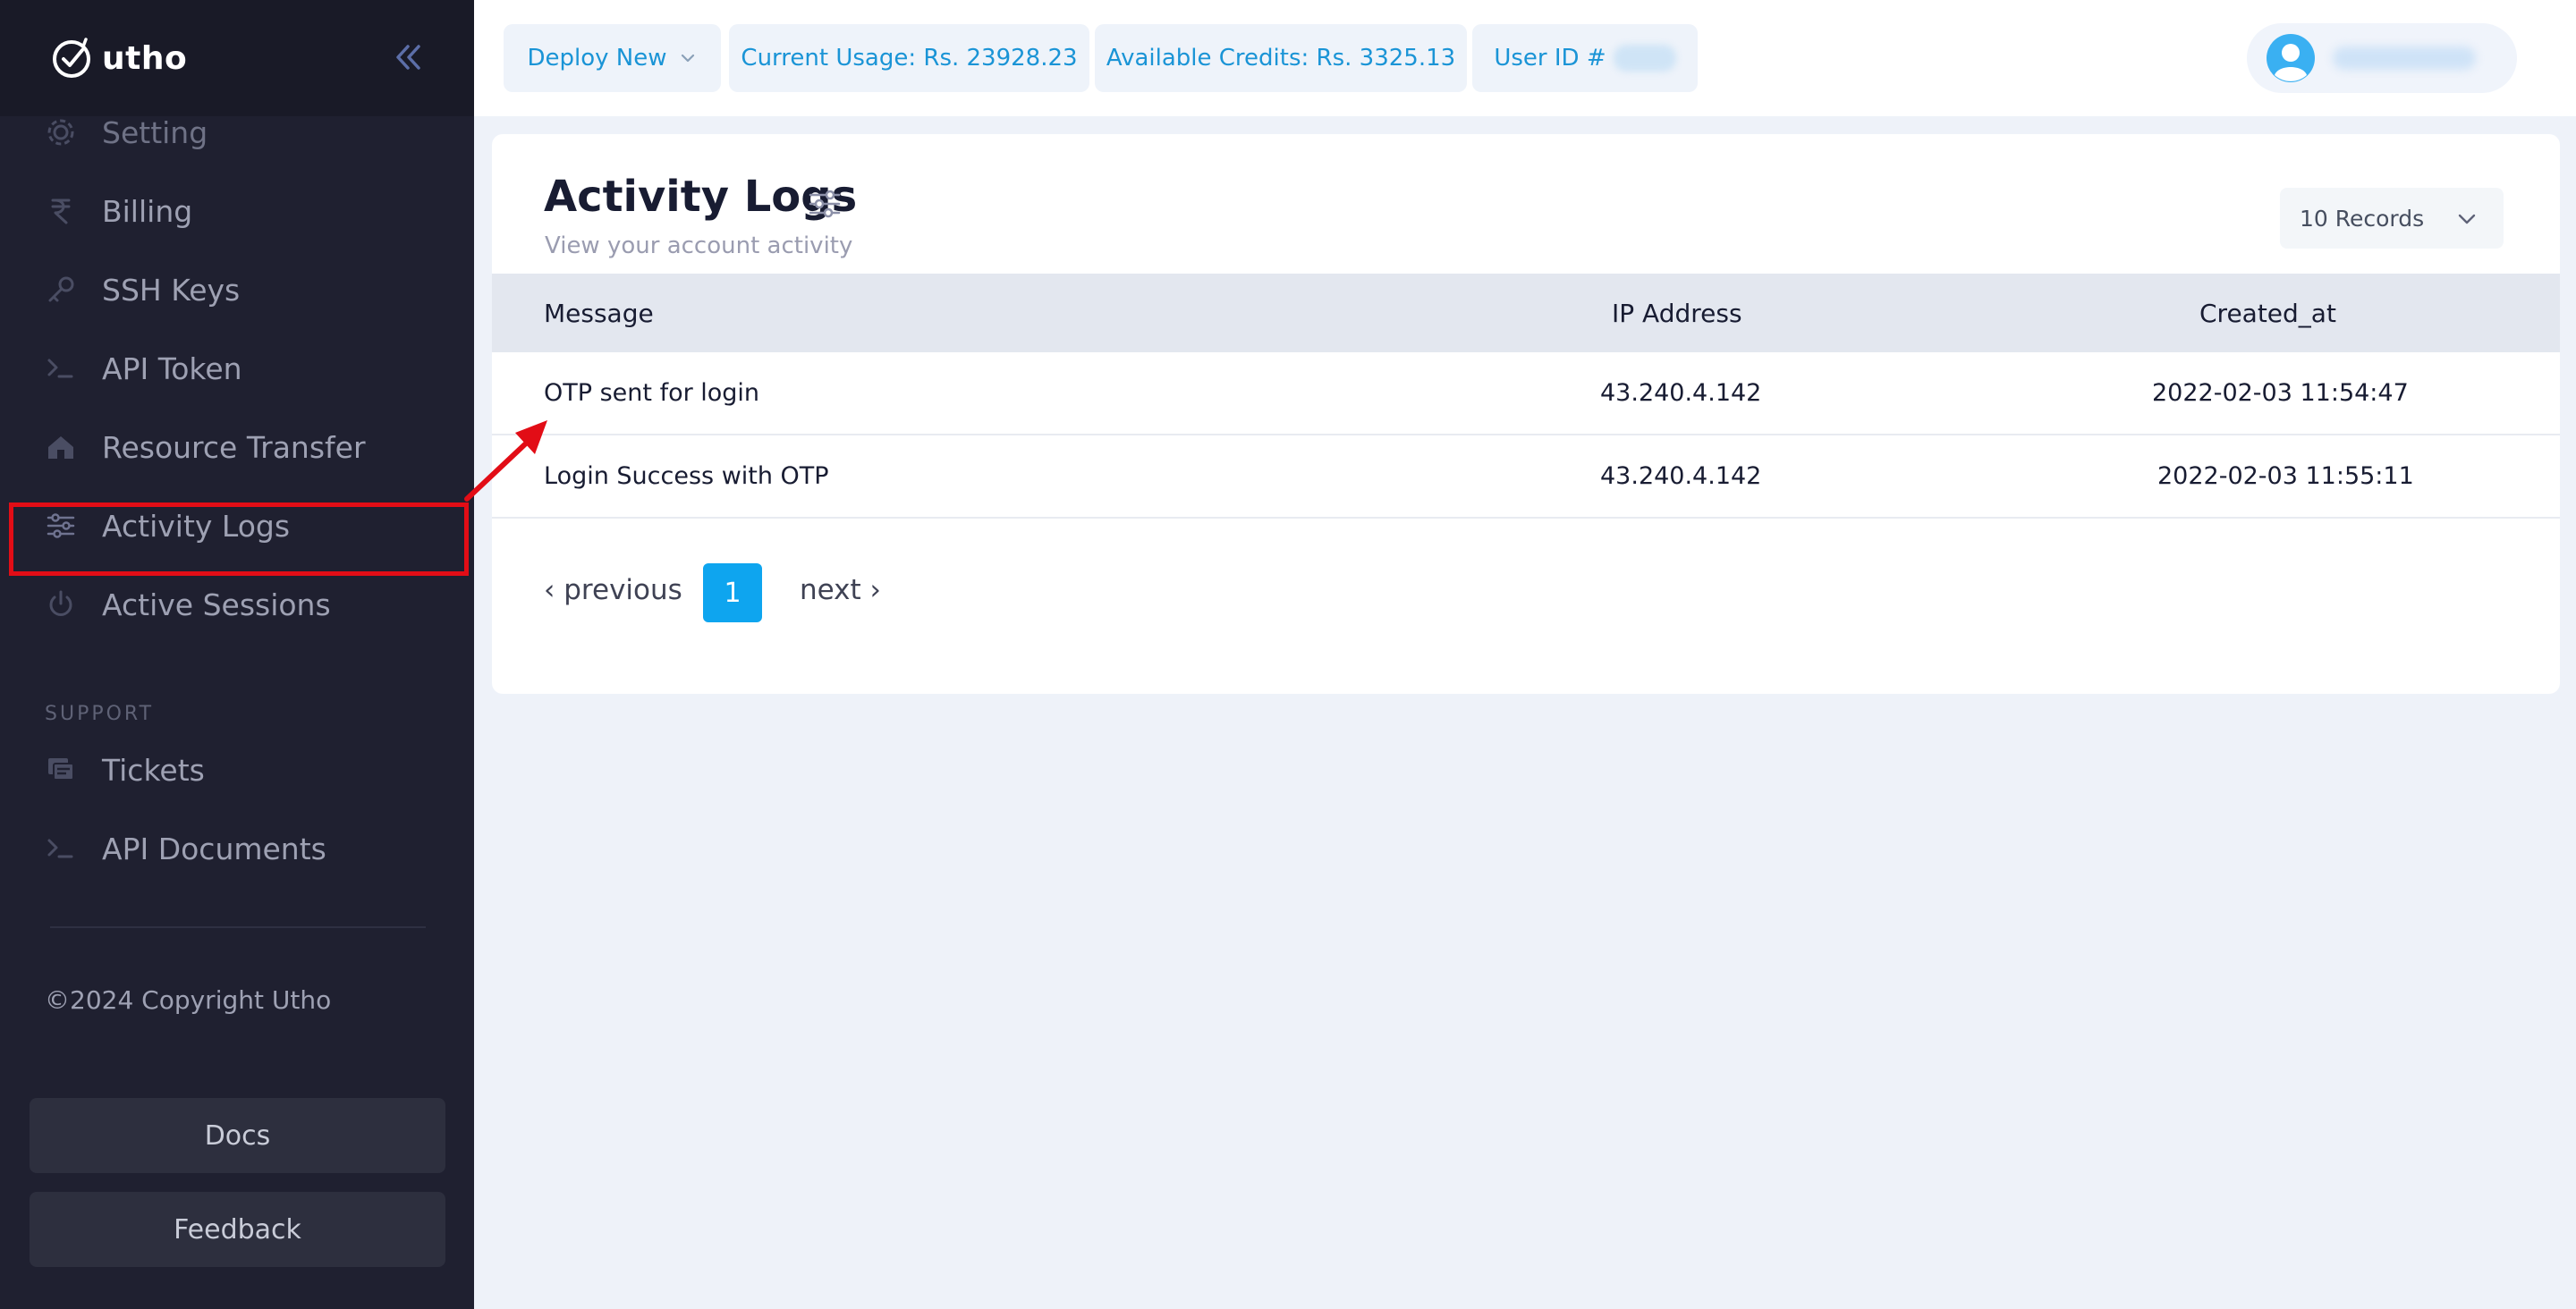 Image resolution: width=2576 pixels, height=1309 pixels. Describe the element at coordinates (196, 526) in the screenshot. I see `sidebar-item-label: Activity Logs` at that location.